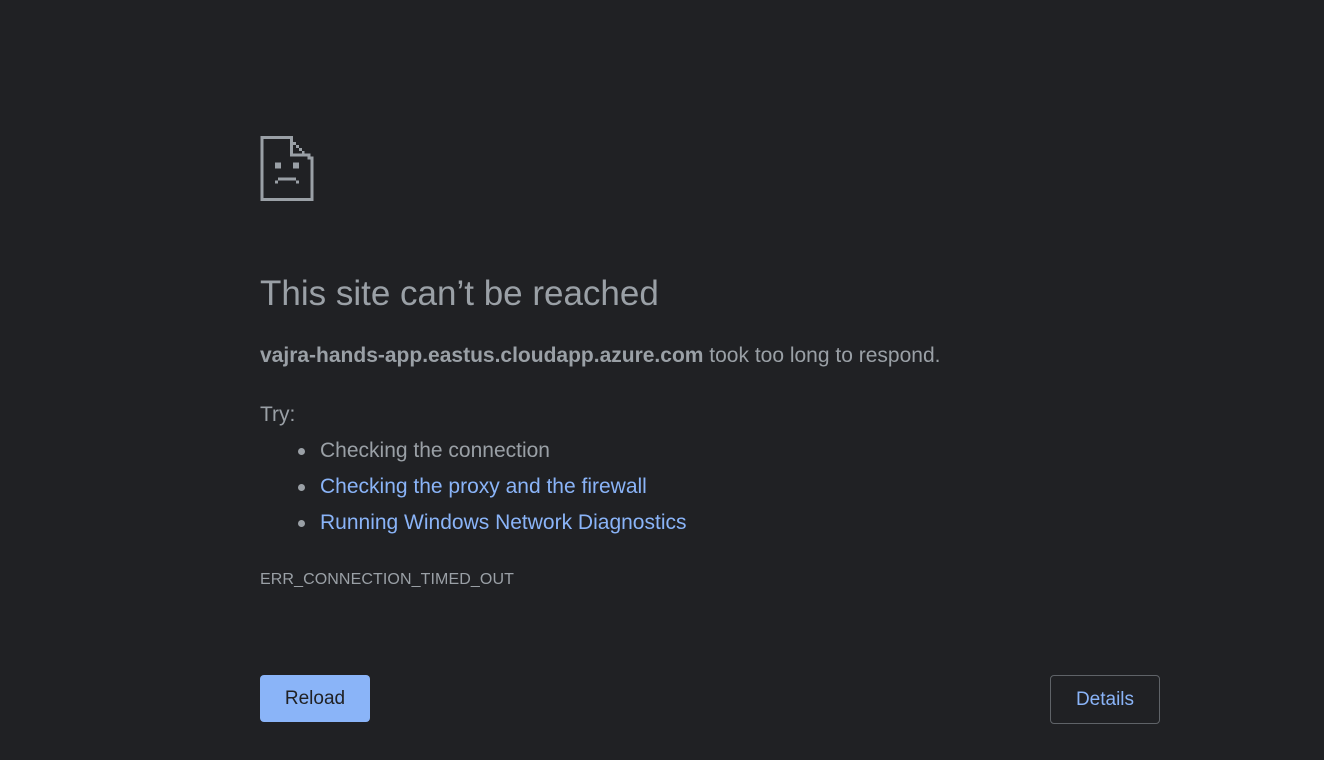 The image size is (1324, 760). Describe the element at coordinates (315, 698) in the screenshot. I see `reload-button: Reload` at that location.